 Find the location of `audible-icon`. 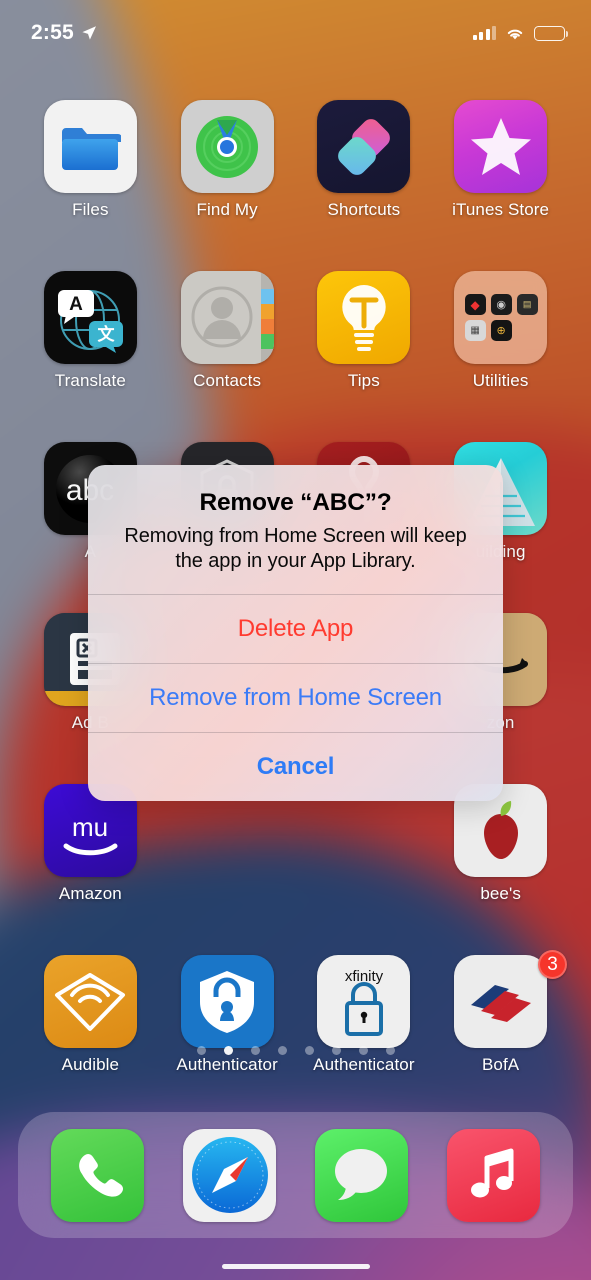

audible-icon is located at coordinates (90, 1001).